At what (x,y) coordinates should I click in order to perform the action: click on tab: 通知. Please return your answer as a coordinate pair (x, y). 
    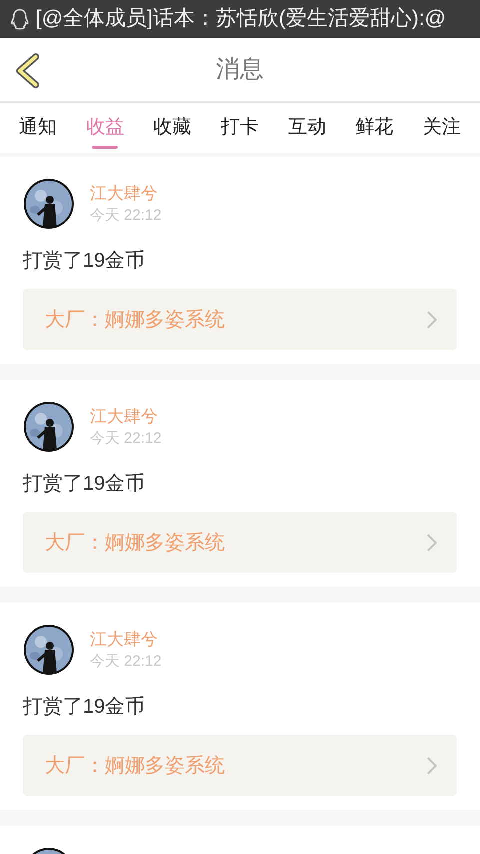
    Looking at the image, I should click on (38, 128).